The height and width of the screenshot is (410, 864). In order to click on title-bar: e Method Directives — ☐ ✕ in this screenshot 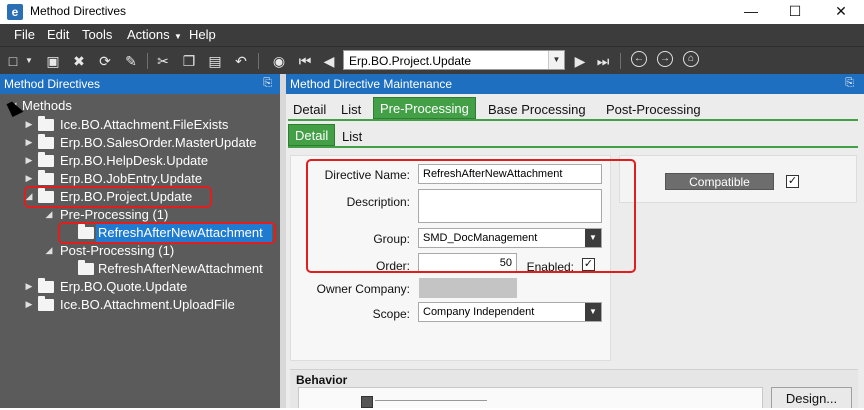, I will do `click(432, 12)`.